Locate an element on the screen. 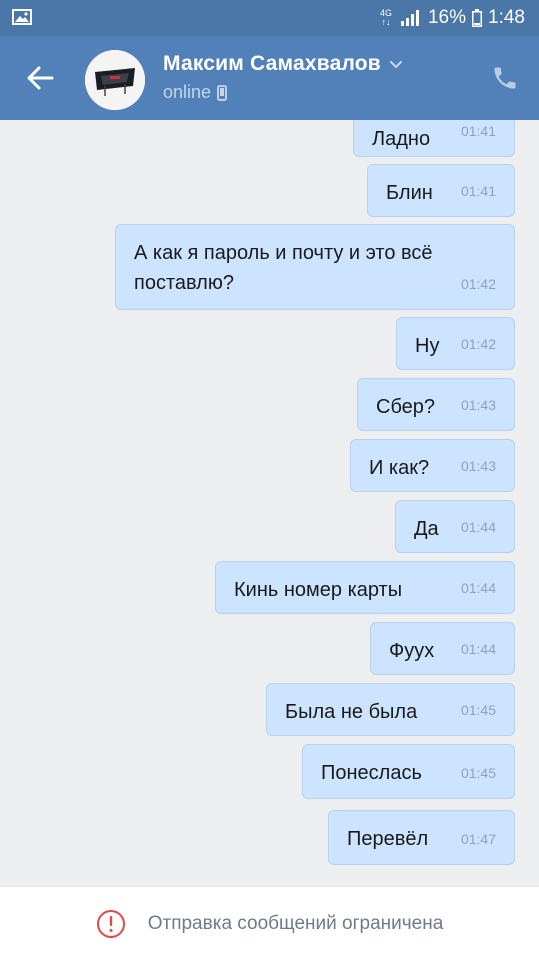 The image size is (539, 961). contact-name: Максим Самахвалов is located at coordinates (272, 63).